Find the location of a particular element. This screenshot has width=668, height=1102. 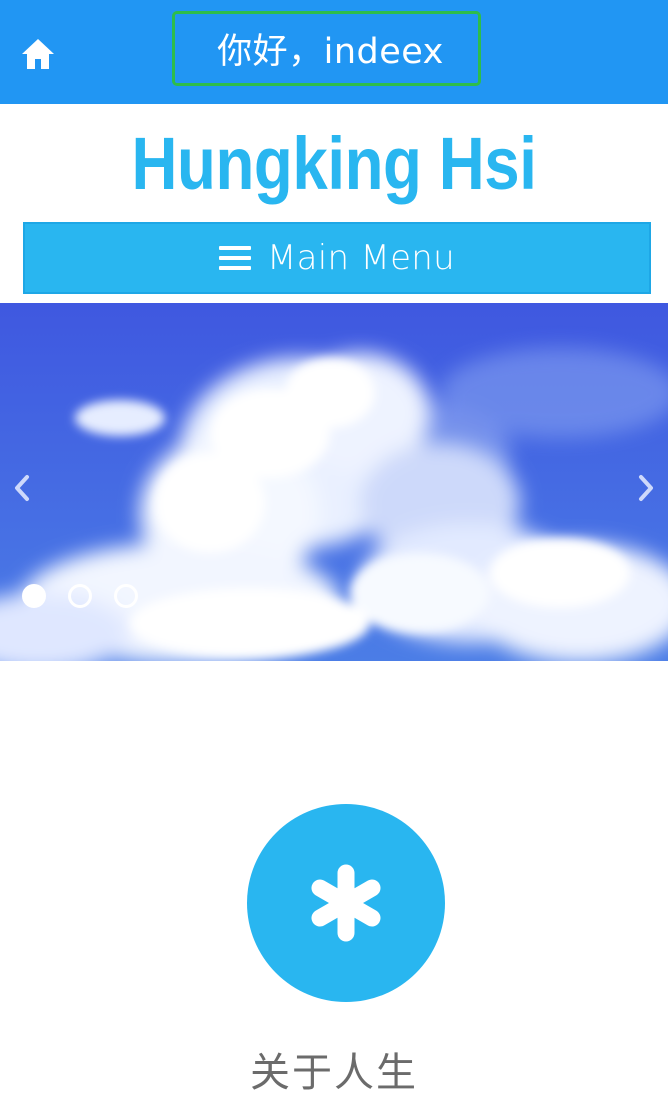

feature-title: 关于人生 is located at coordinates (334, 1069).